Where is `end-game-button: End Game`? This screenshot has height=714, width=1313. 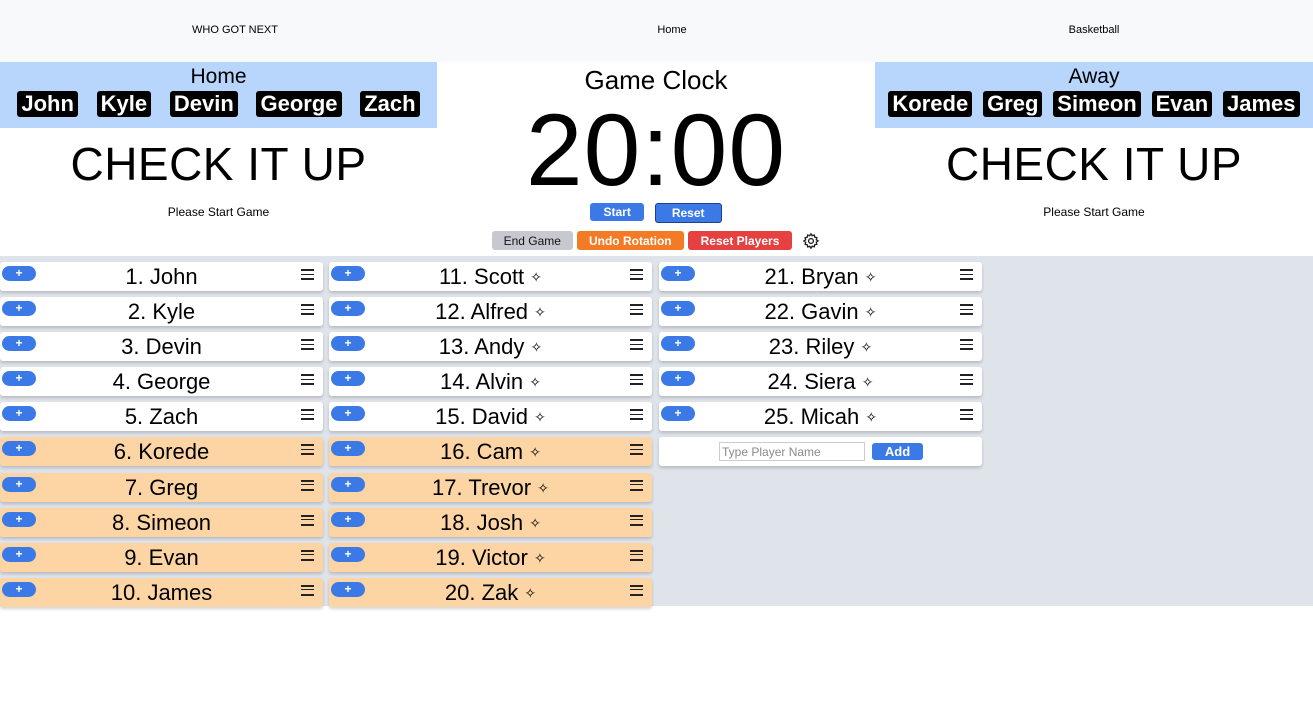
end-game-button: End Game is located at coordinates (532, 240).